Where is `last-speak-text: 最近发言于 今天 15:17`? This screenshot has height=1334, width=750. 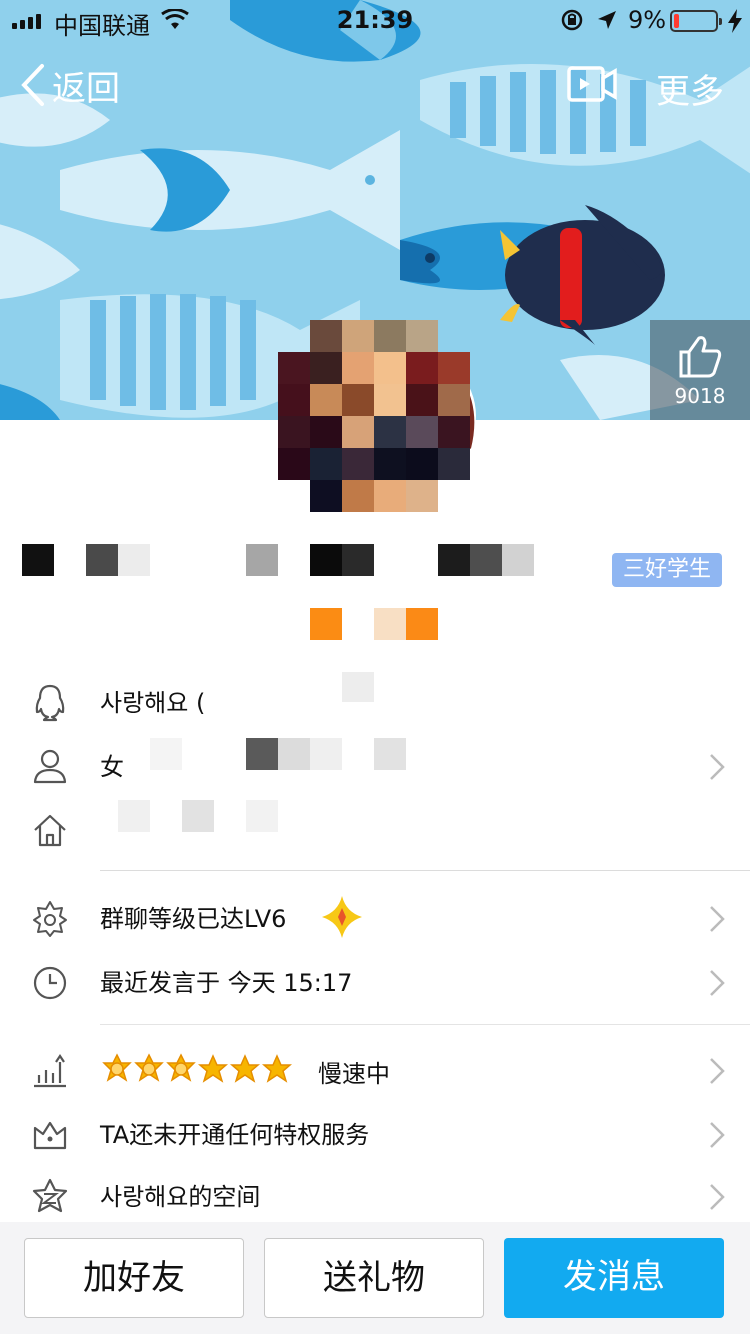 last-speak-text: 最近发言于 今天 15:17 is located at coordinates (226, 983).